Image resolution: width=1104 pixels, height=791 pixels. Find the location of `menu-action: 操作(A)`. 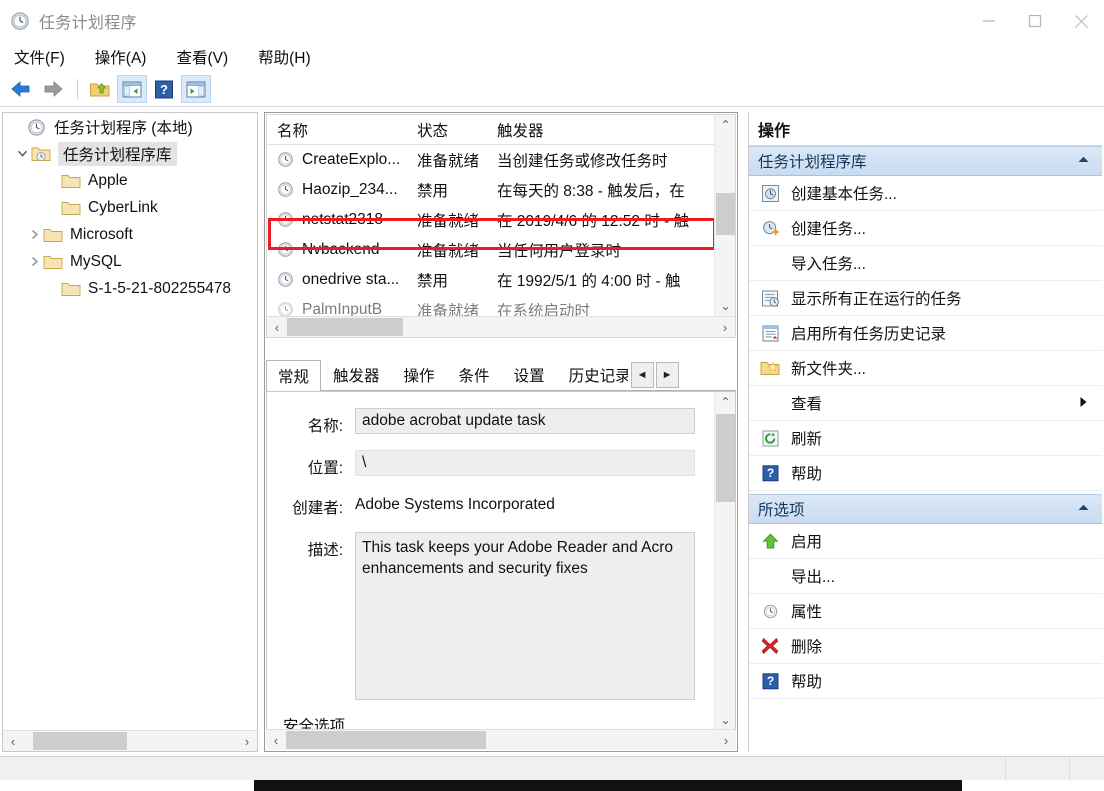

menu-action: 操作(A) is located at coordinates (126, 57).